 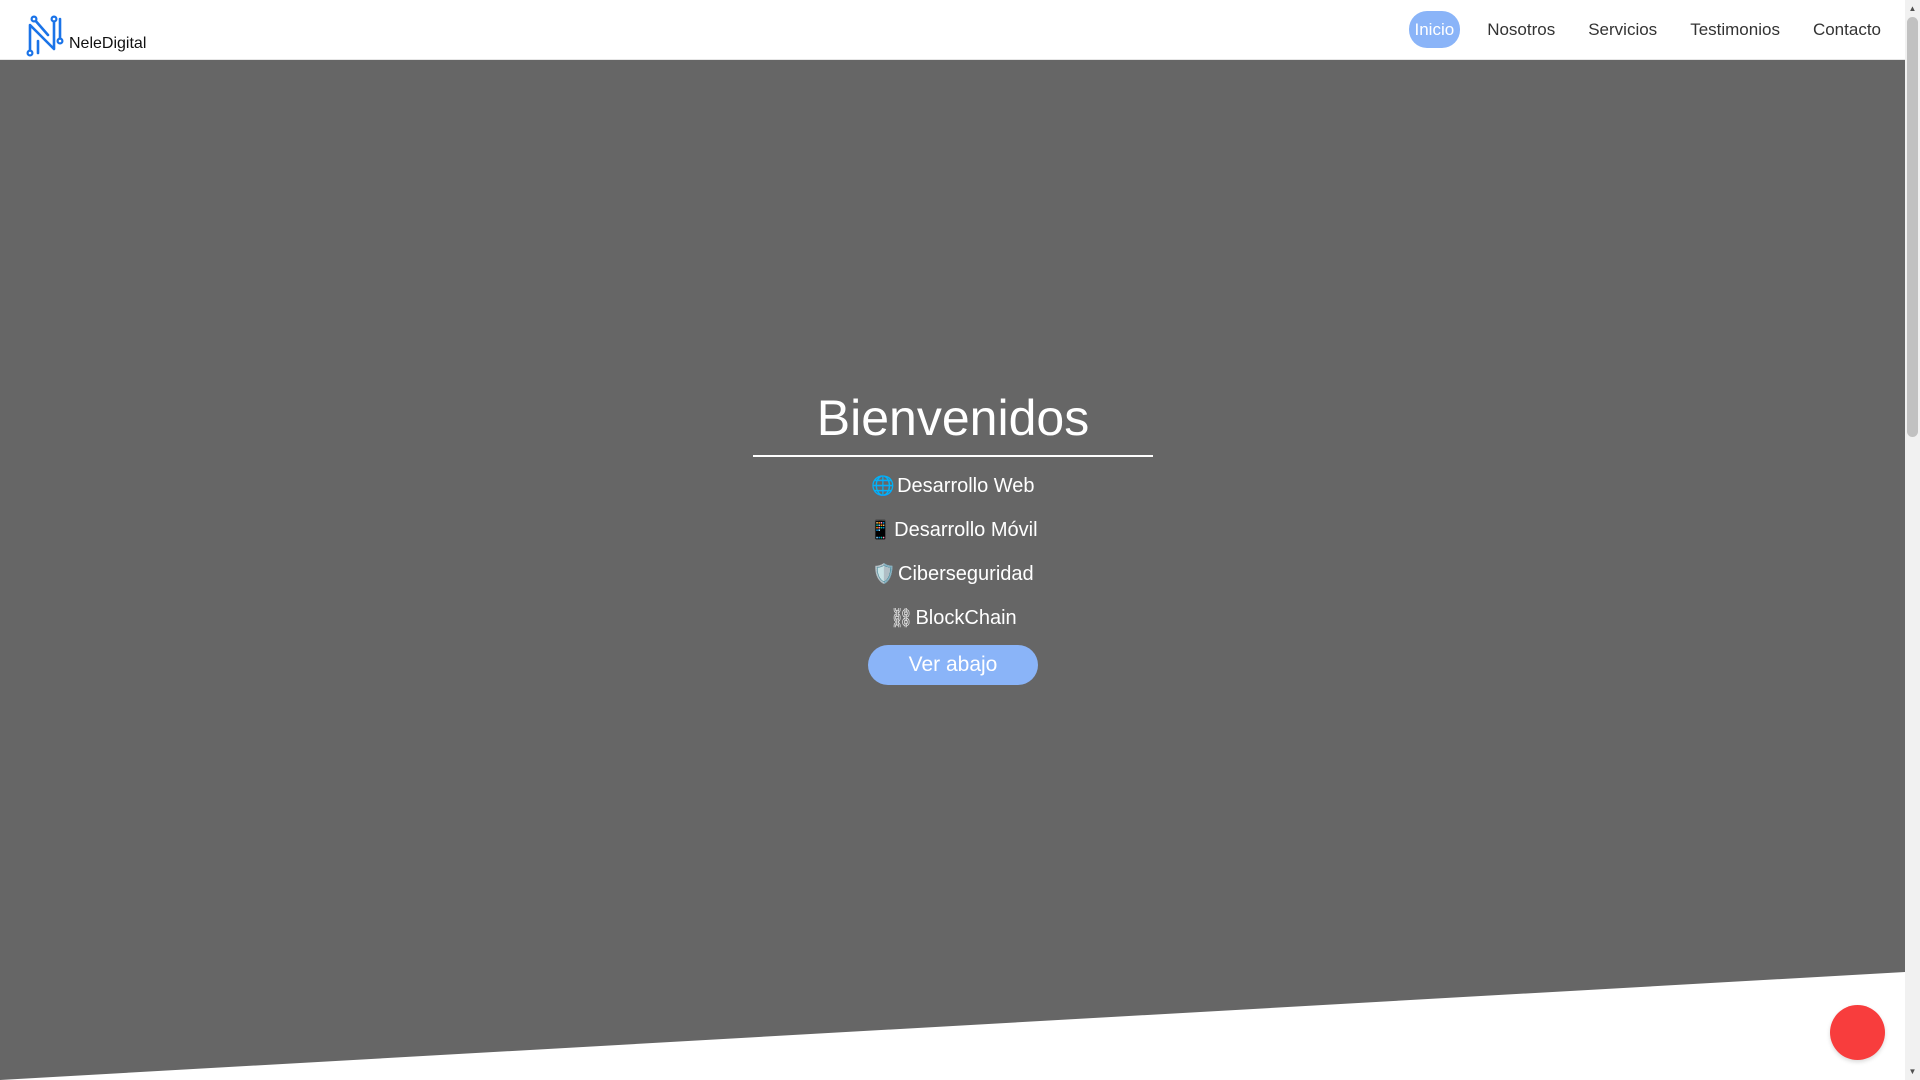 What do you see at coordinates (966, 574) in the screenshot?
I see `service-label: Ciberseguridad` at bounding box center [966, 574].